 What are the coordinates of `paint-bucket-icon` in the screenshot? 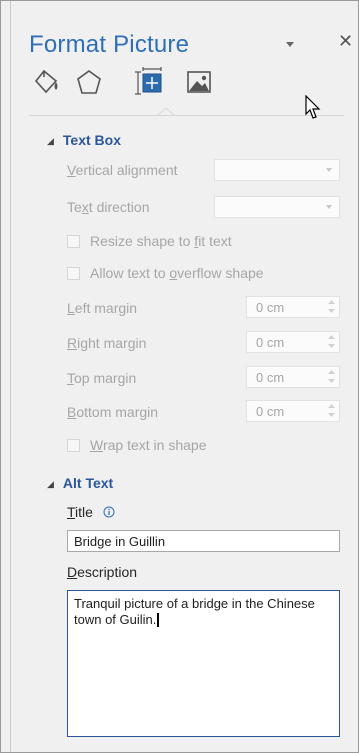 It's located at (46, 81).